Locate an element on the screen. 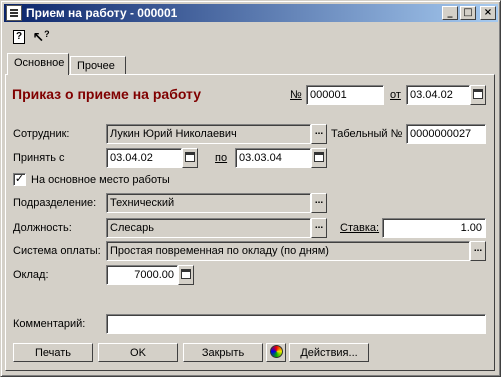 The width and height of the screenshot is (501, 377). date-calendar-button is located at coordinates (478, 95).